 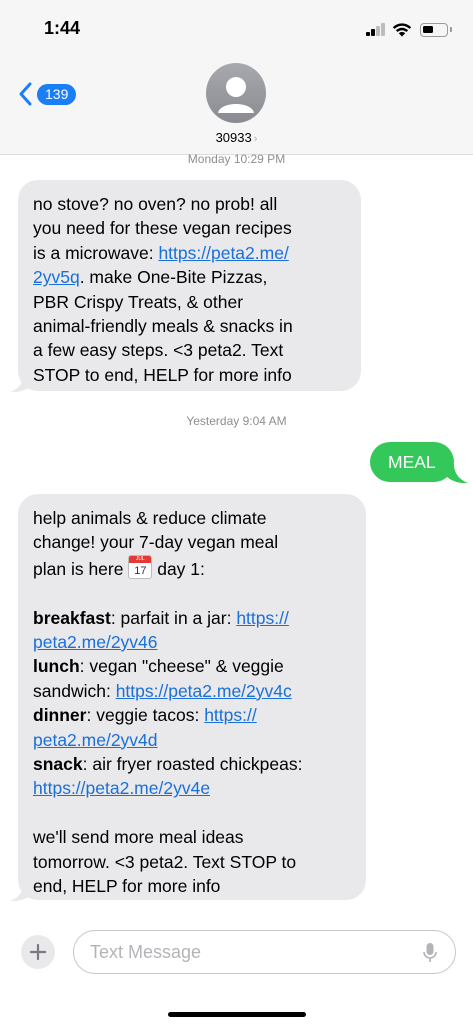 I want to click on calendar-day: 17, so click(x=140, y=570).